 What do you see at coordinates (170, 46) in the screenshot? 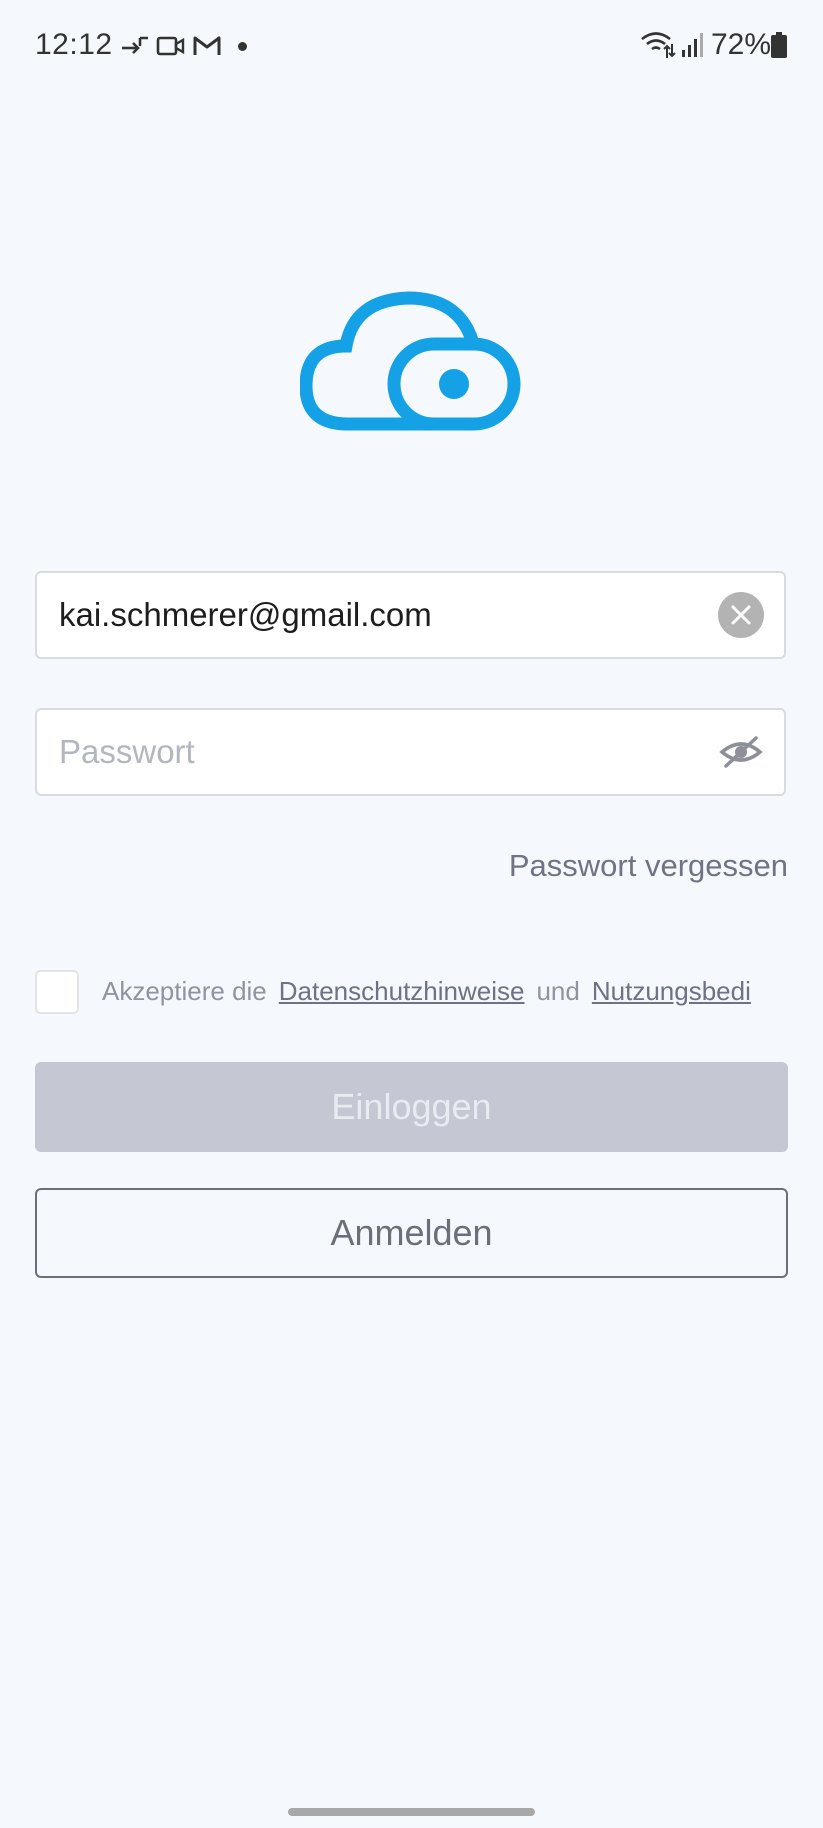
I see `video-icon` at bounding box center [170, 46].